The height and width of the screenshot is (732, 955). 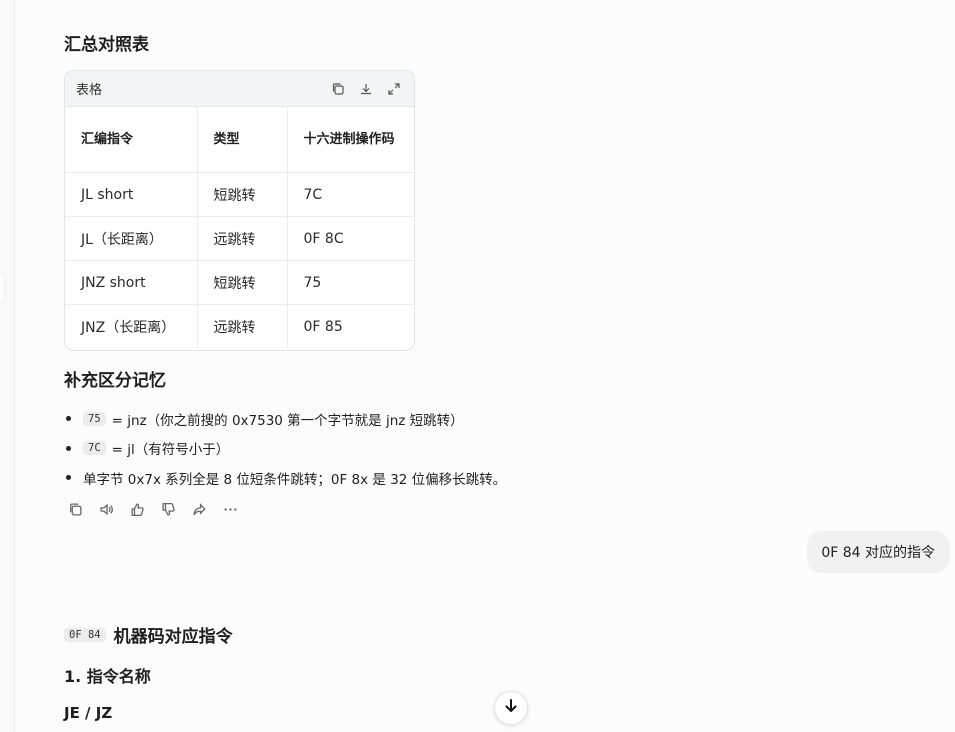 What do you see at coordinates (131, 282) in the screenshot?
I see `table-cell: JNZ short` at bounding box center [131, 282].